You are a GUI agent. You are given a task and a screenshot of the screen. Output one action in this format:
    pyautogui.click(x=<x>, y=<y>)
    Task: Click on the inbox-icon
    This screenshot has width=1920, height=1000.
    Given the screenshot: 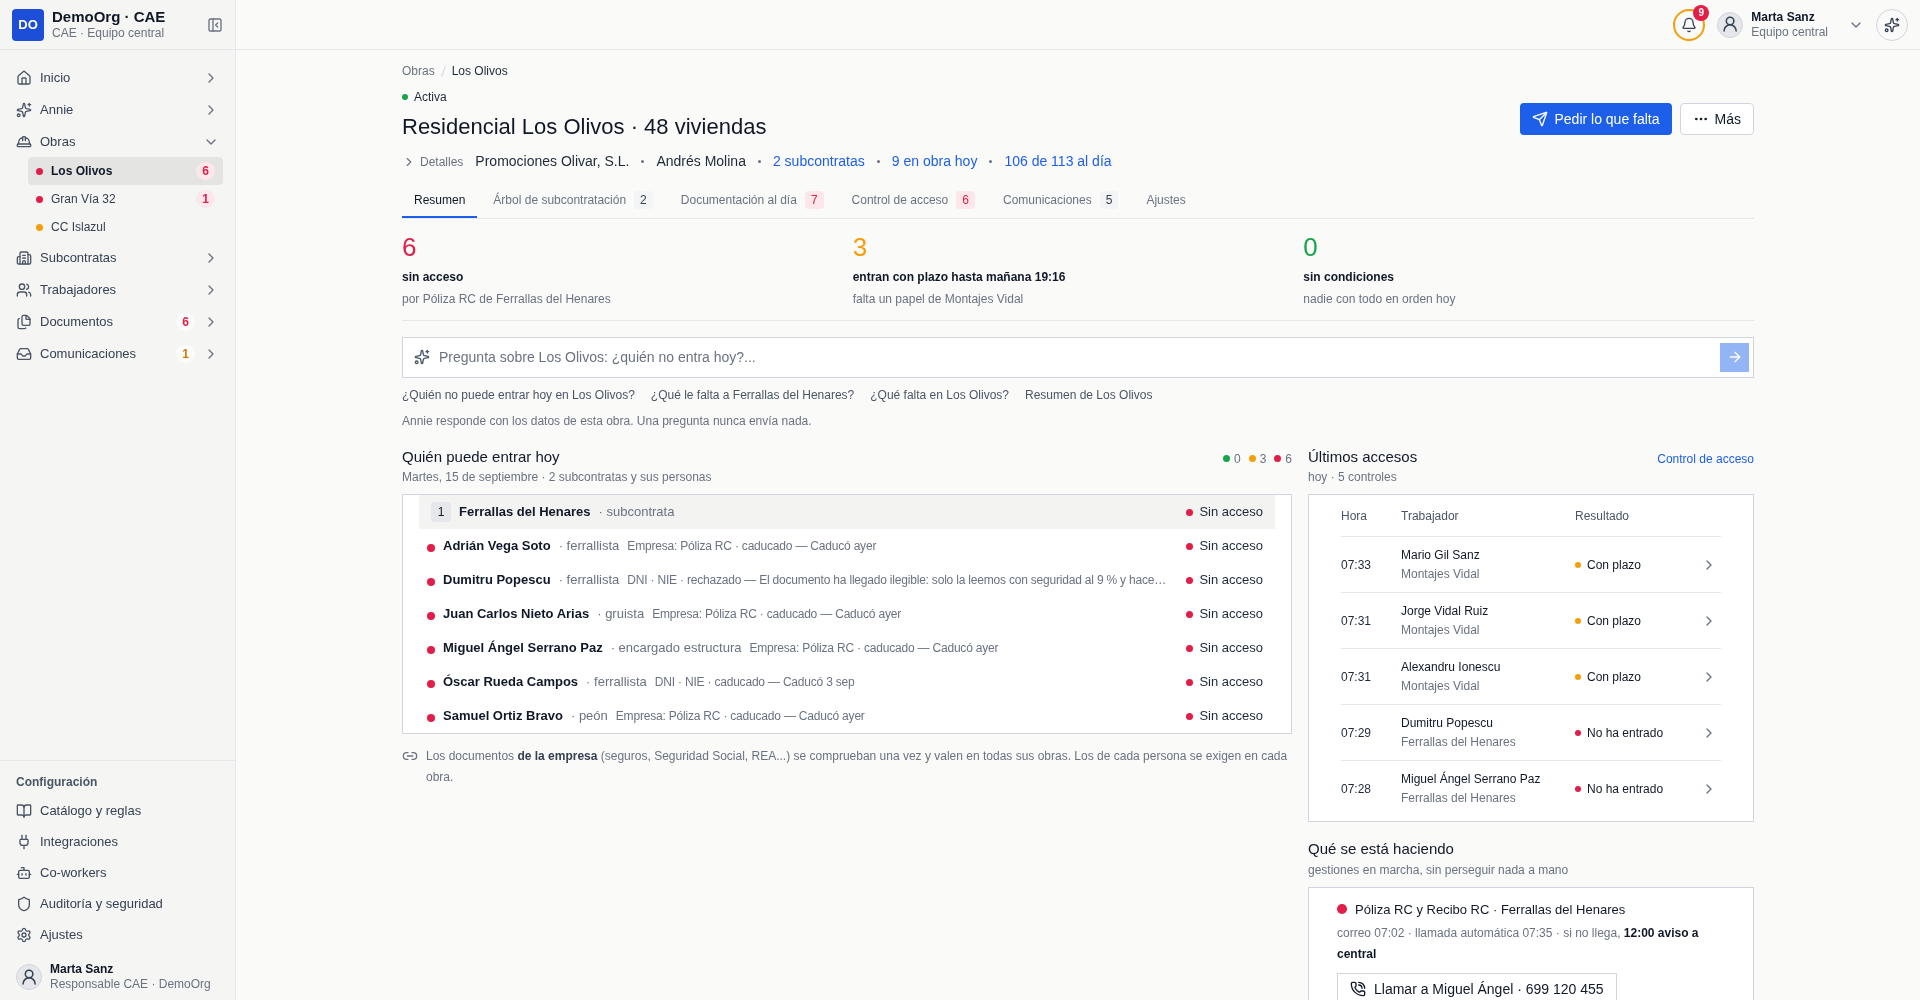 What is the action you would take?
    pyautogui.click(x=24, y=353)
    